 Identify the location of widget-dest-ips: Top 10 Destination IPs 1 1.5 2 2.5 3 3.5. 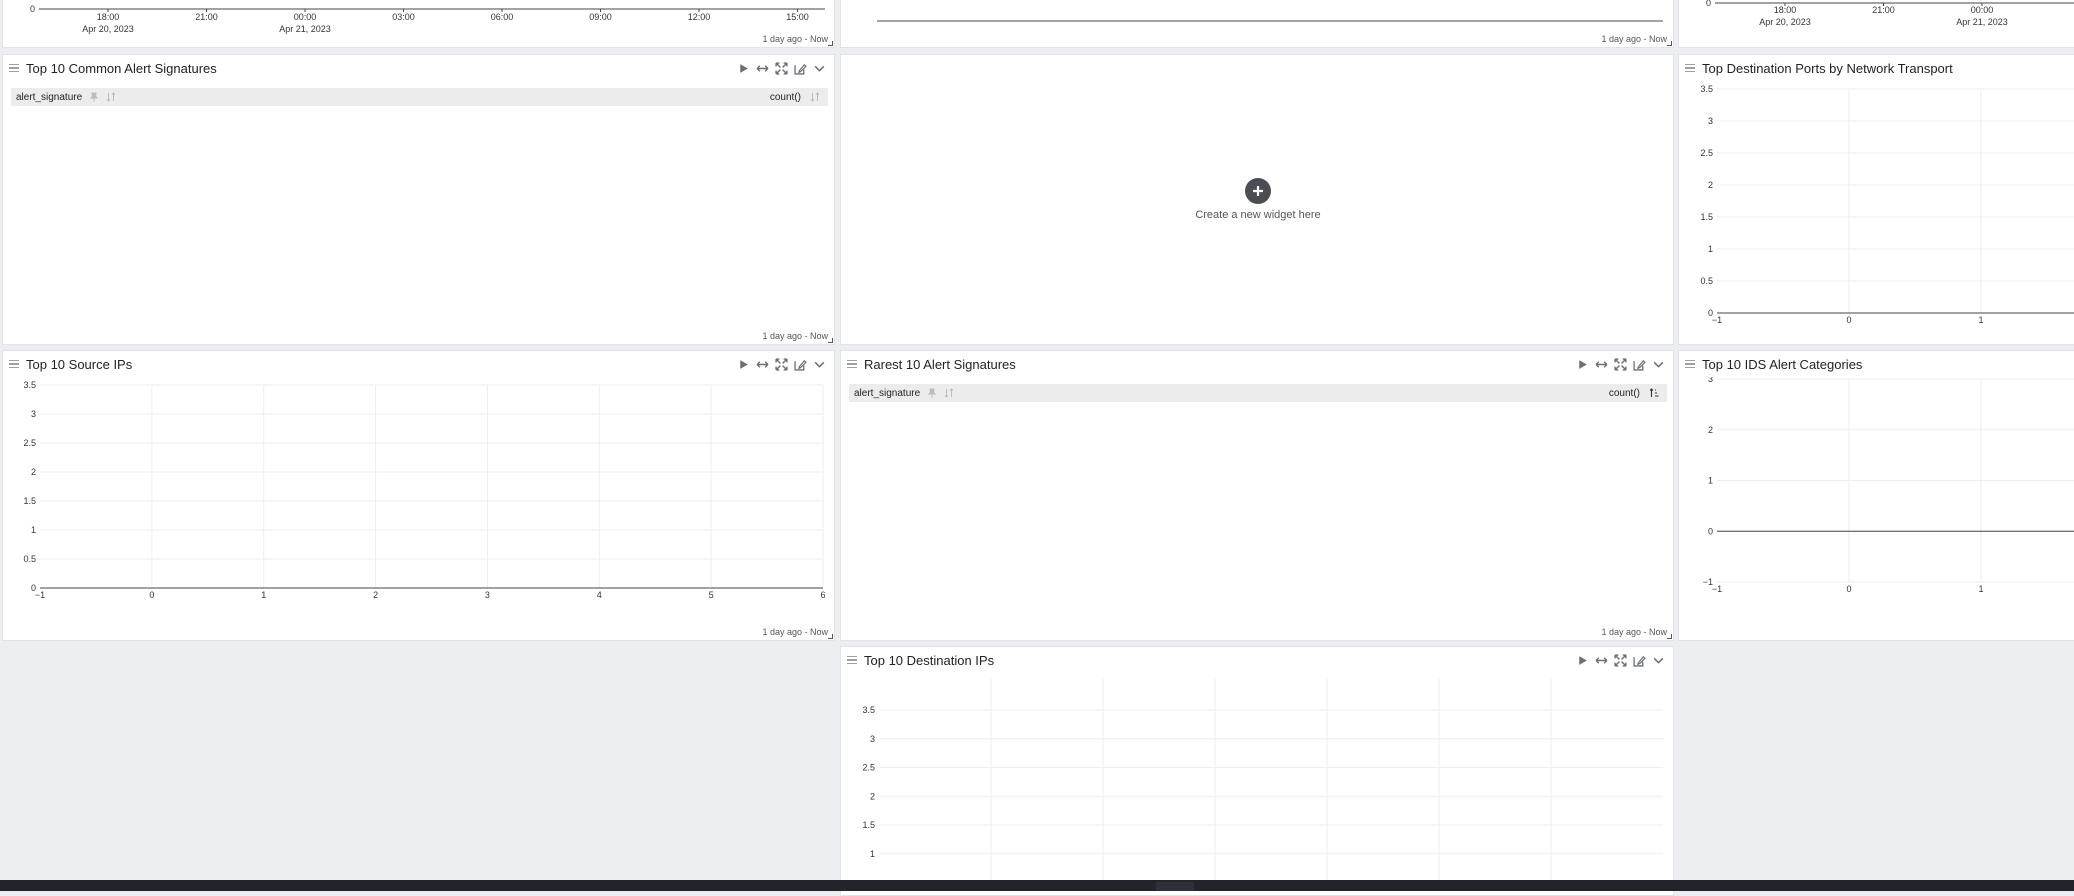
(1257, 771).